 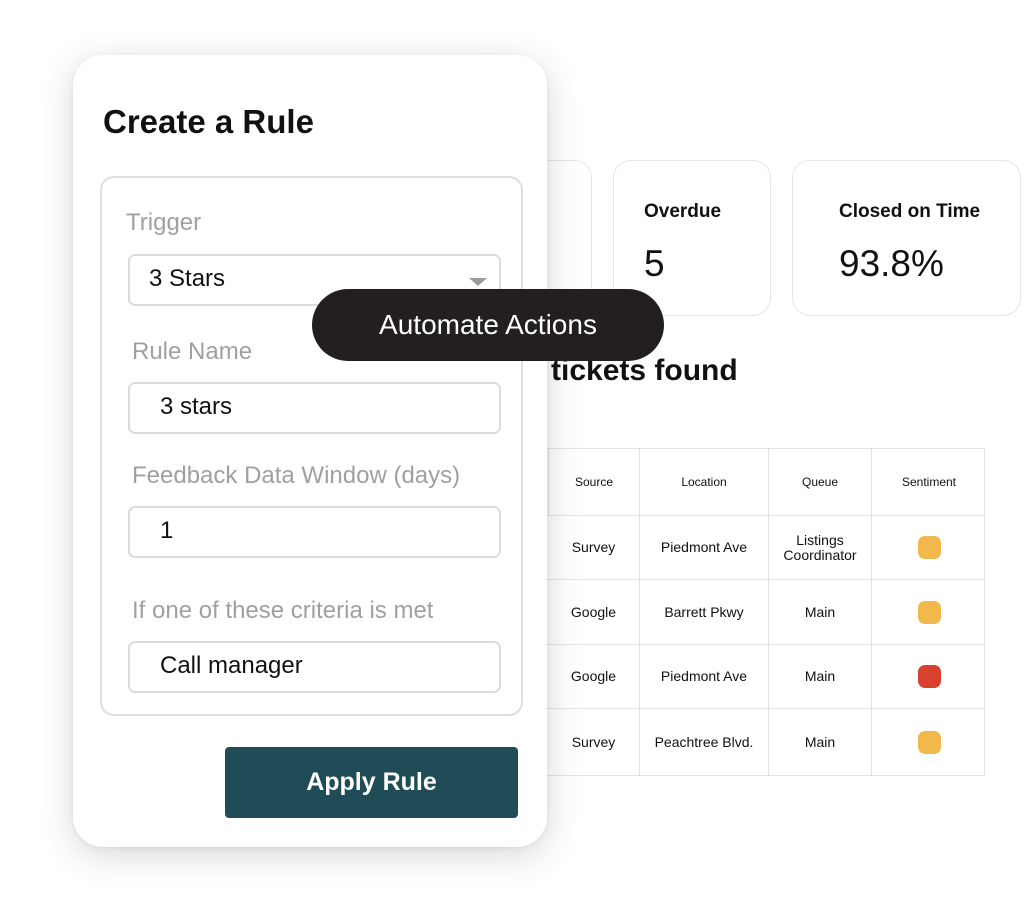 I want to click on table-row: Survey Piedmont Ave Listings Coordinator, so click(x=732, y=548).